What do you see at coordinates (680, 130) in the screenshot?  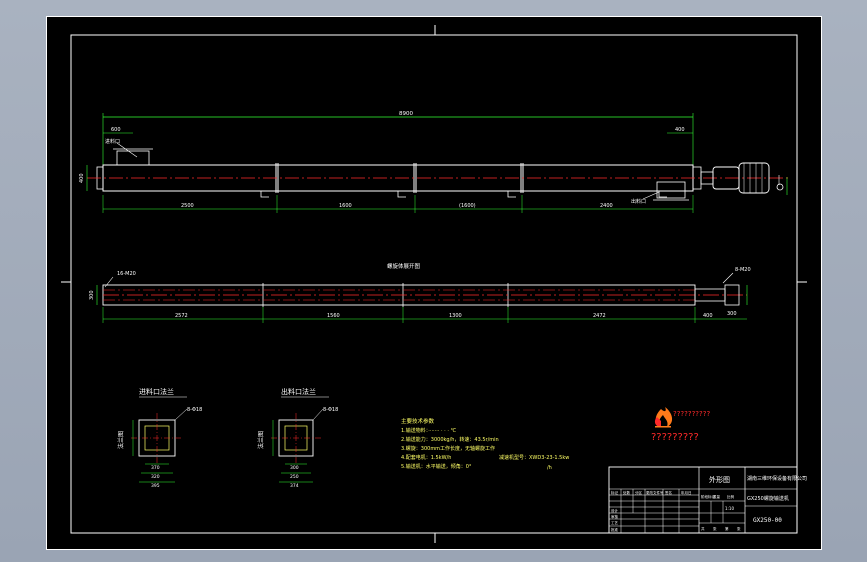 I see `outlet-offset-dim: 400` at bounding box center [680, 130].